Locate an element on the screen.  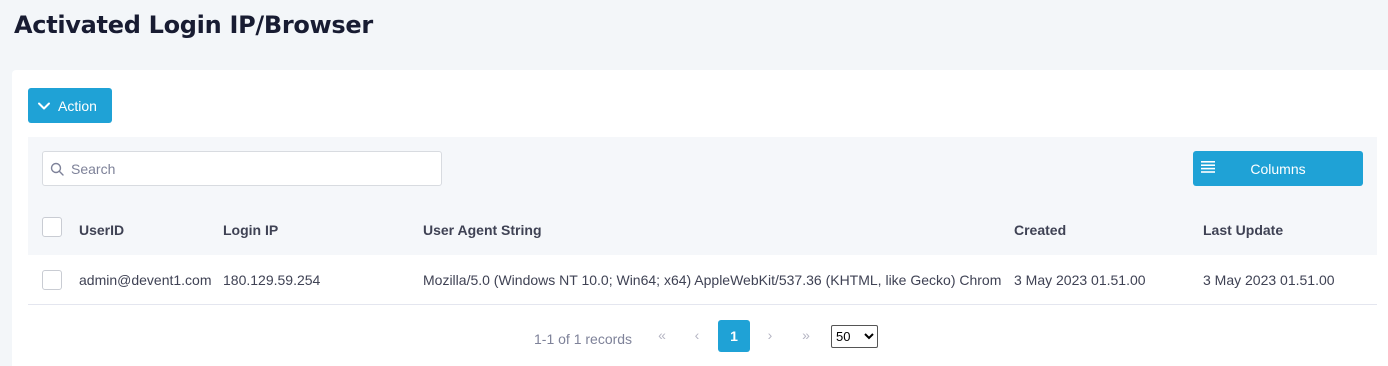
search-box is located at coordinates (242, 168).